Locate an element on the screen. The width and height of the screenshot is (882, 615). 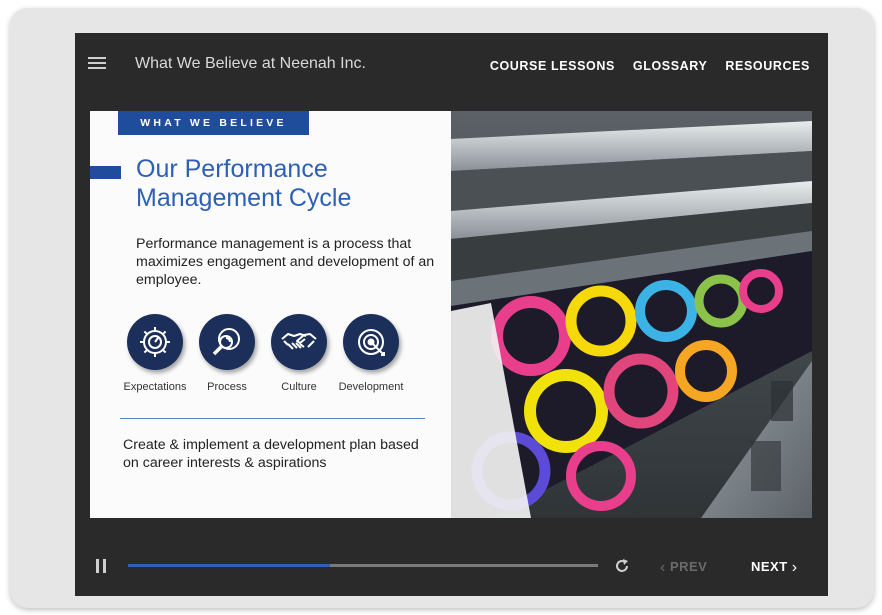
nav-glossary: GLOSSARY is located at coordinates (670, 66).